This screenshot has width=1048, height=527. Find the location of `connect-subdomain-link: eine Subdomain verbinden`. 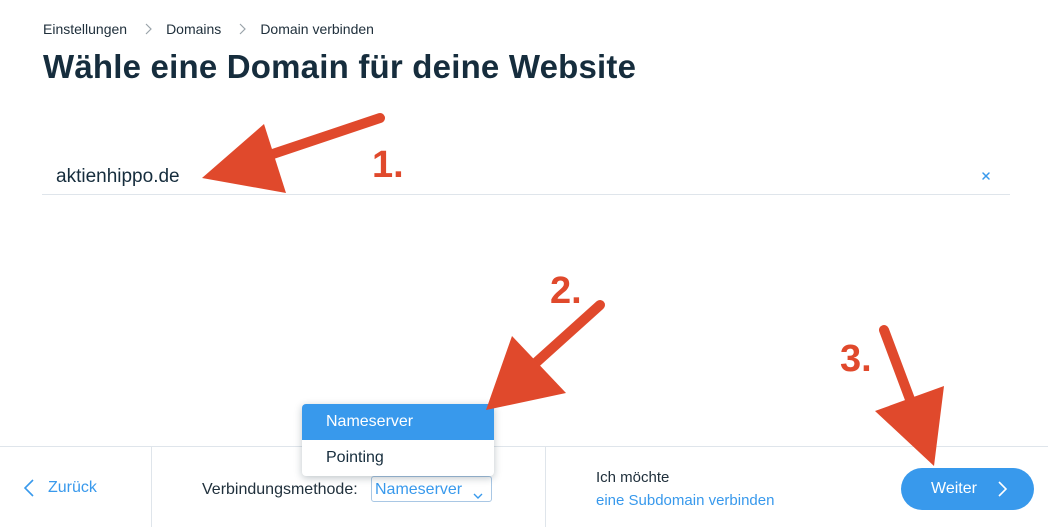

connect-subdomain-link: eine Subdomain verbinden is located at coordinates (685, 500).